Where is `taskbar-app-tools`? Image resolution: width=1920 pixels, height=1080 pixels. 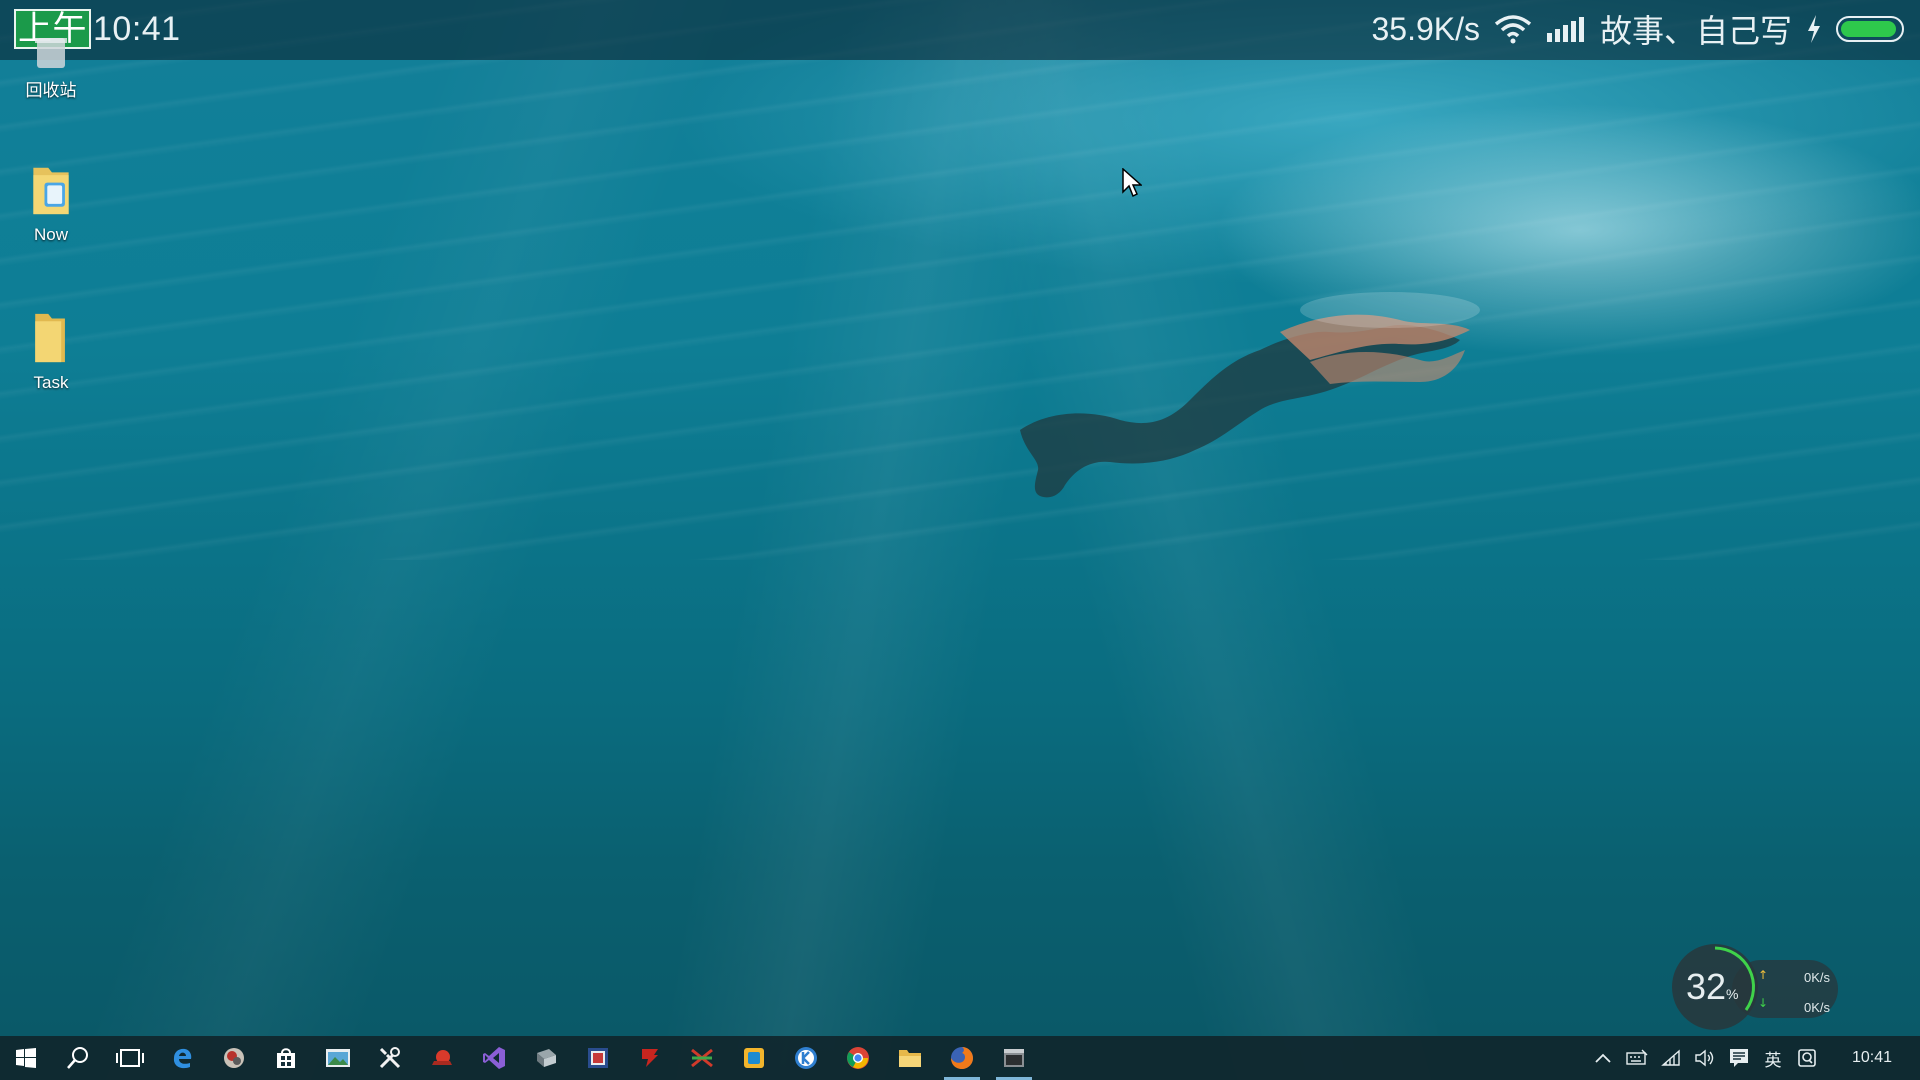
taskbar-app-tools is located at coordinates (390, 1058).